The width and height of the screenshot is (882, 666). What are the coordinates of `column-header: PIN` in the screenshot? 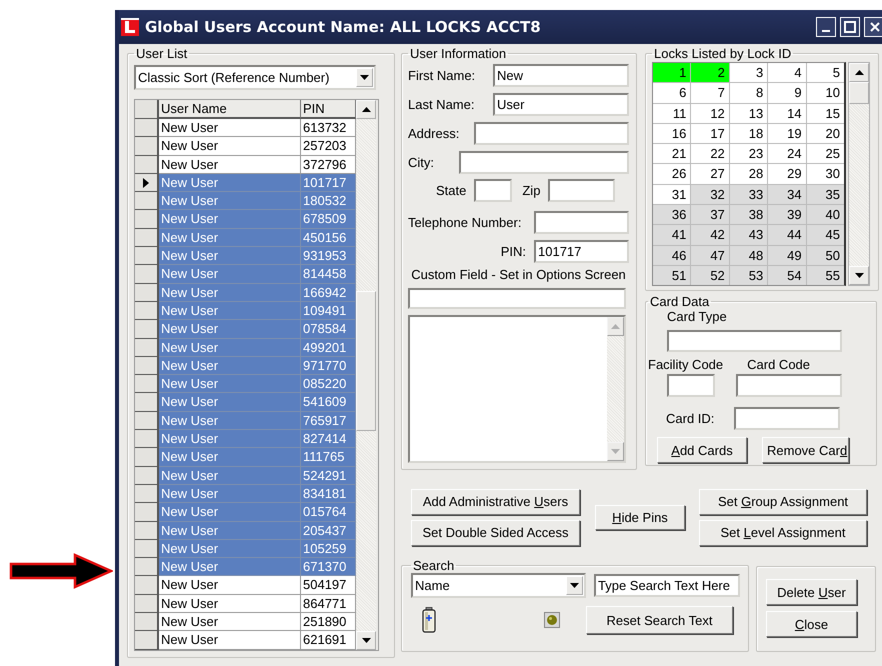 It's located at (328, 109).